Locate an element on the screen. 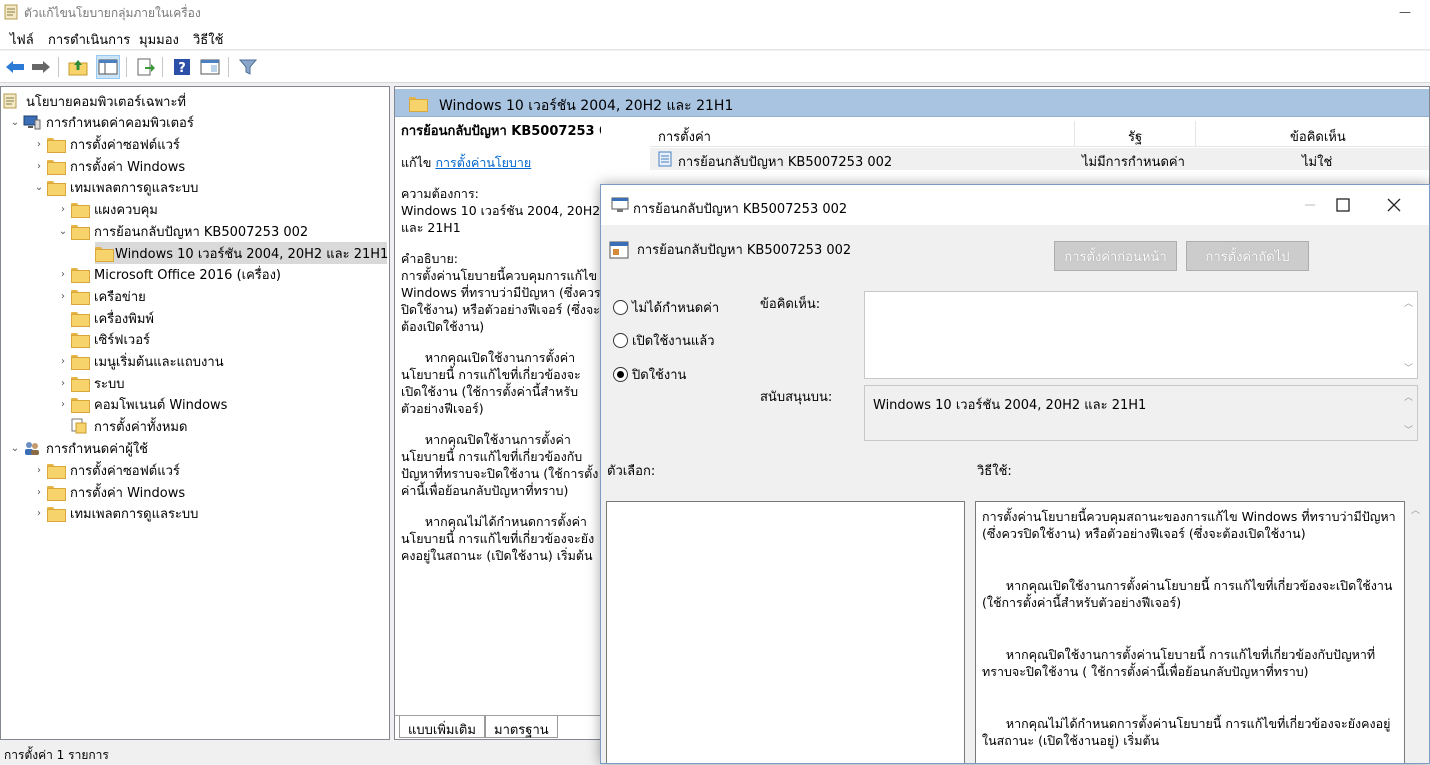 The width and height of the screenshot is (1430, 765). minimize-icon: — is located at coordinates (1405, 12).